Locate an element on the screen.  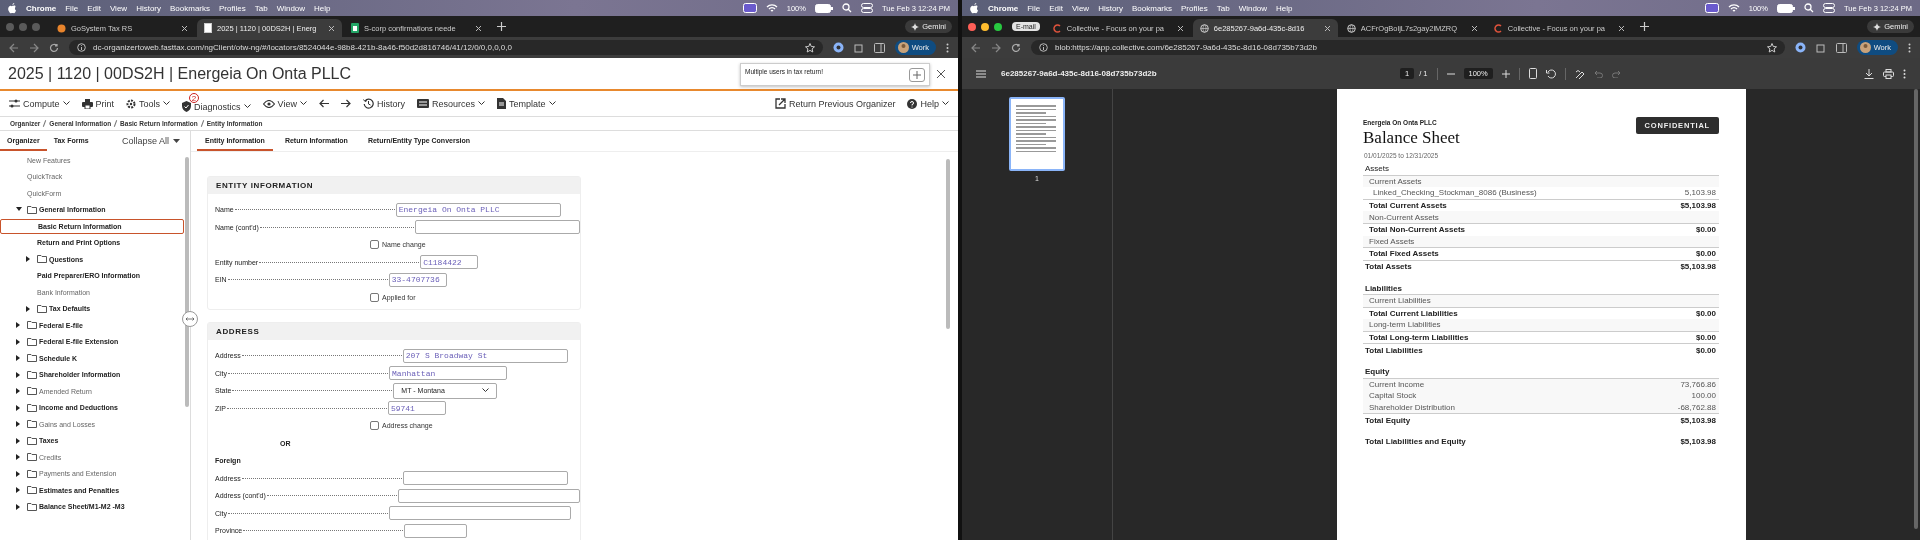
address-bar: dc-organizertoweb.fasttax.com/ngClient/otw-ng/#/locators/8524044e-98b8-421b-8a46-f50d2d816746/41/12/0/0,0,0,0,0 is located at coordinates (446, 47).